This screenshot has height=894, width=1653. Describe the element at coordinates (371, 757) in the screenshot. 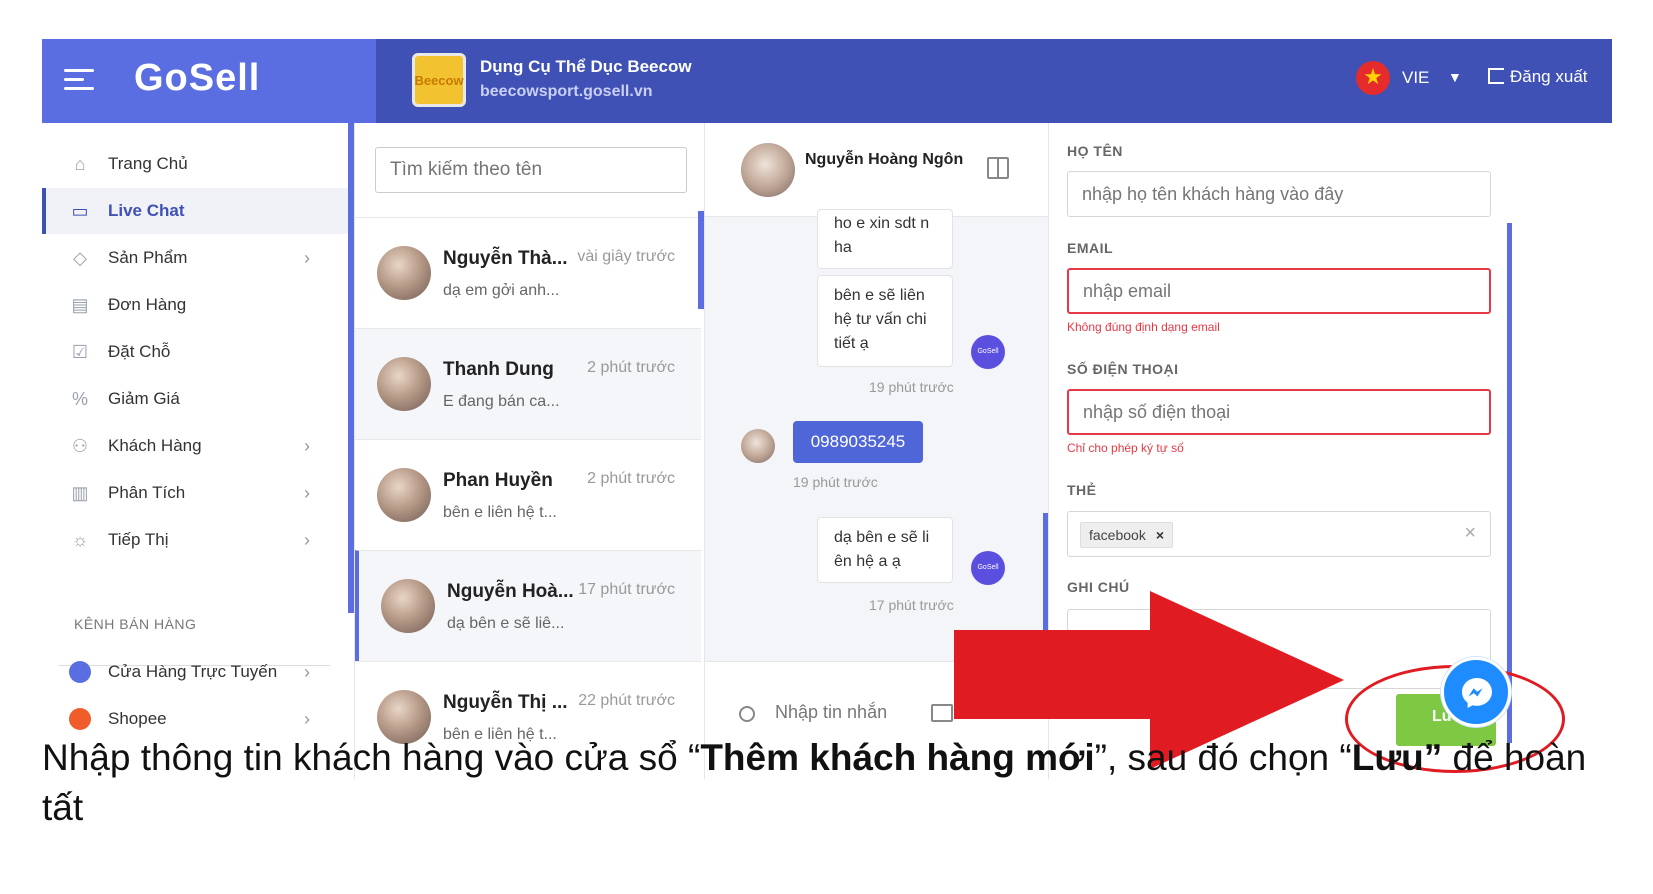

I see `caption-text: Nhập thông tin khách hàng vào cửa sổ “` at that location.